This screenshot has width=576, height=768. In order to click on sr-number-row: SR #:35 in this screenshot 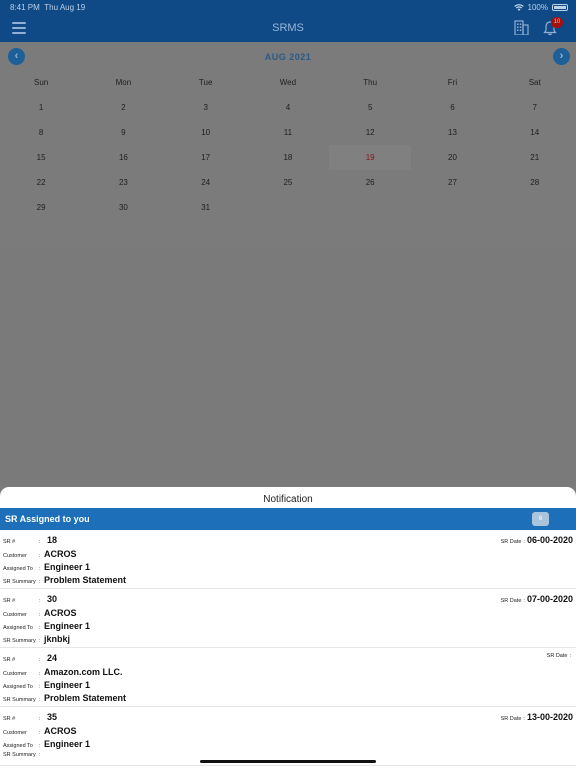, I will do `click(30, 717)`.